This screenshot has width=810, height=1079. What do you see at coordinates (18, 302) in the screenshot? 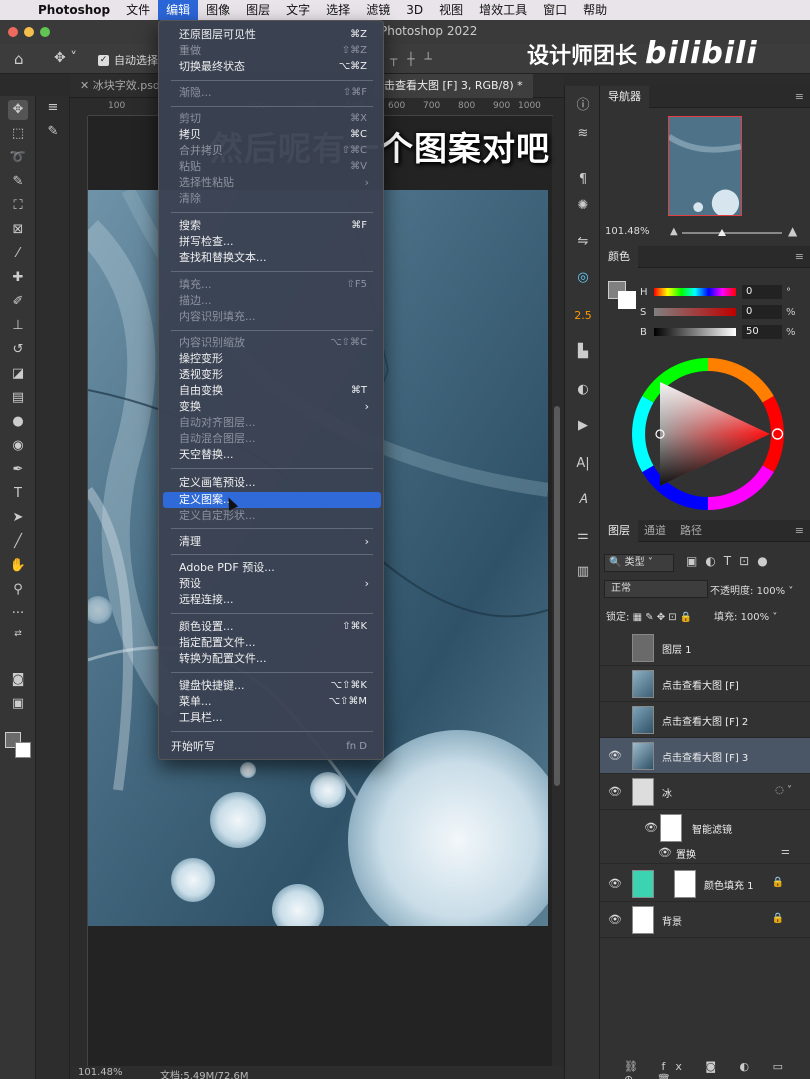
I see `brush-tool-icon: ✐` at bounding box center [18, 302].